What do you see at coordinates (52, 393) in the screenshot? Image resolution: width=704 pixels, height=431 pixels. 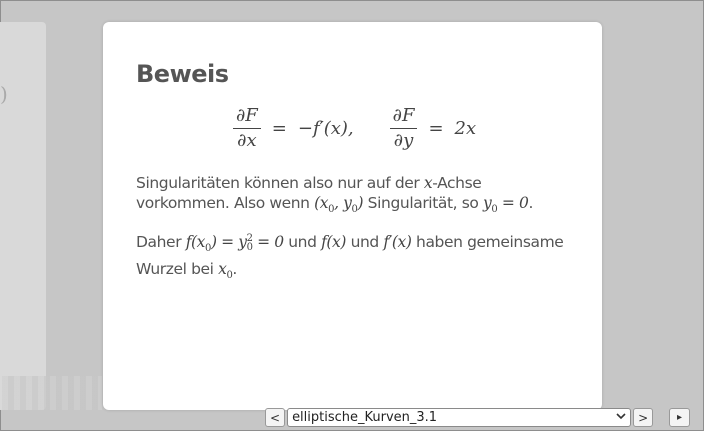 I see `floor-reflection` at bounding box center [52, 393].